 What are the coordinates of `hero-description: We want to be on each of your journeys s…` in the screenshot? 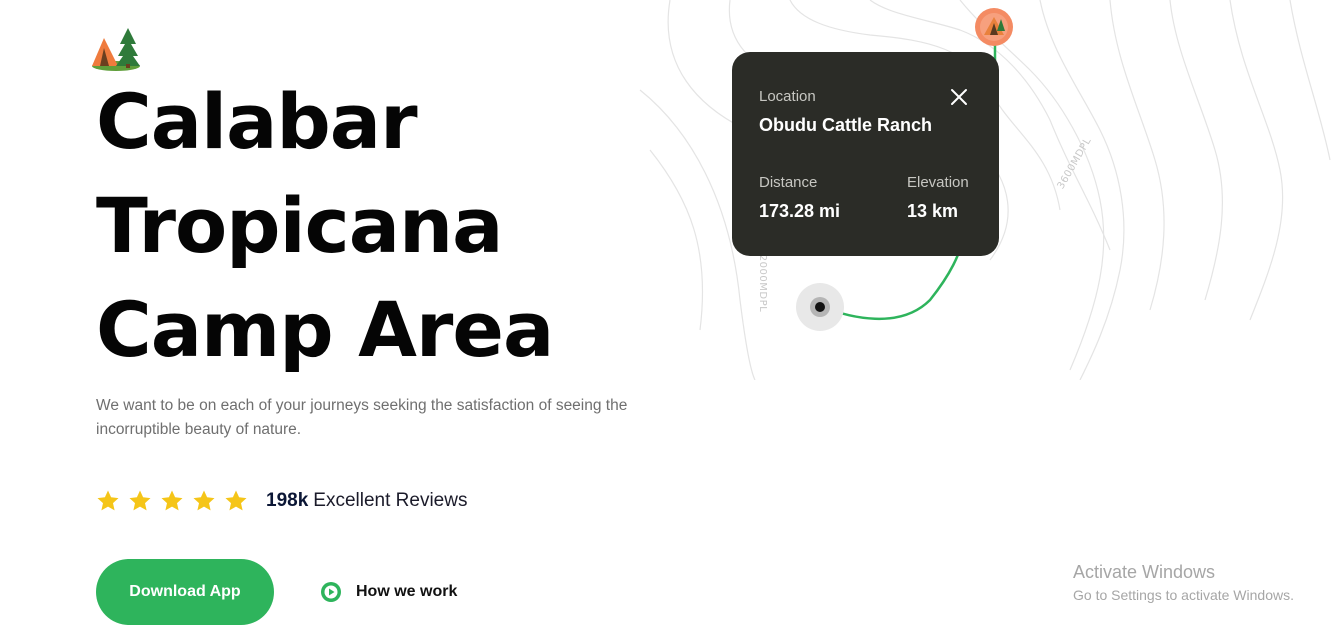 It's located at (362, 417).